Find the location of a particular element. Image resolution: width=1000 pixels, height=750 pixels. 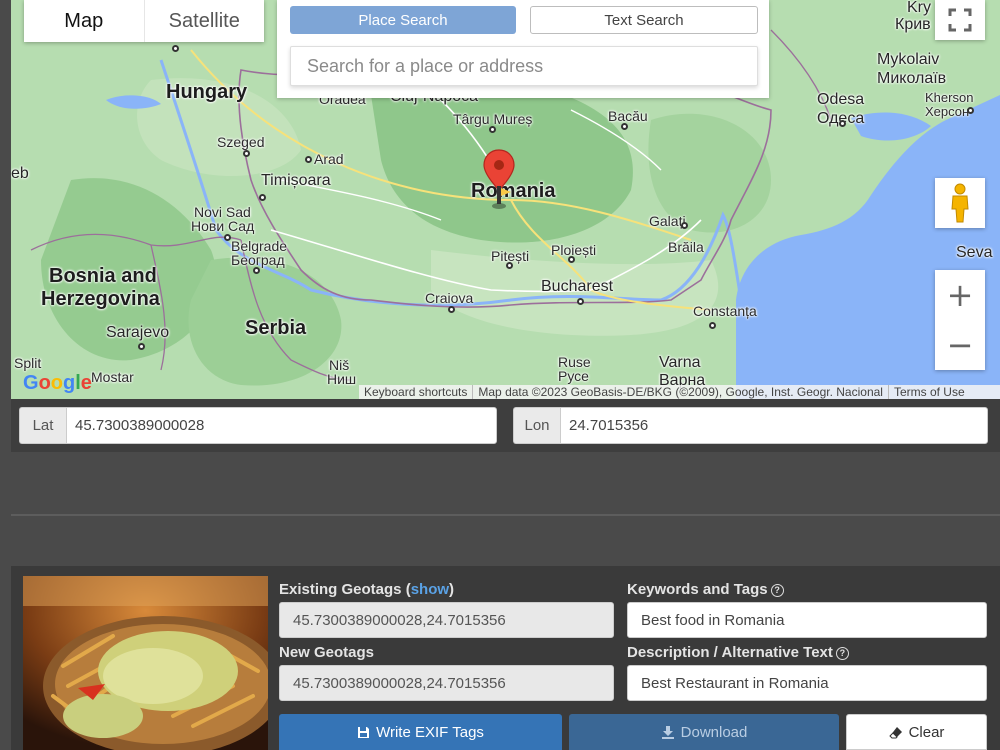

map-label-ruse-2: Русе is located at coordinates (573, 376).